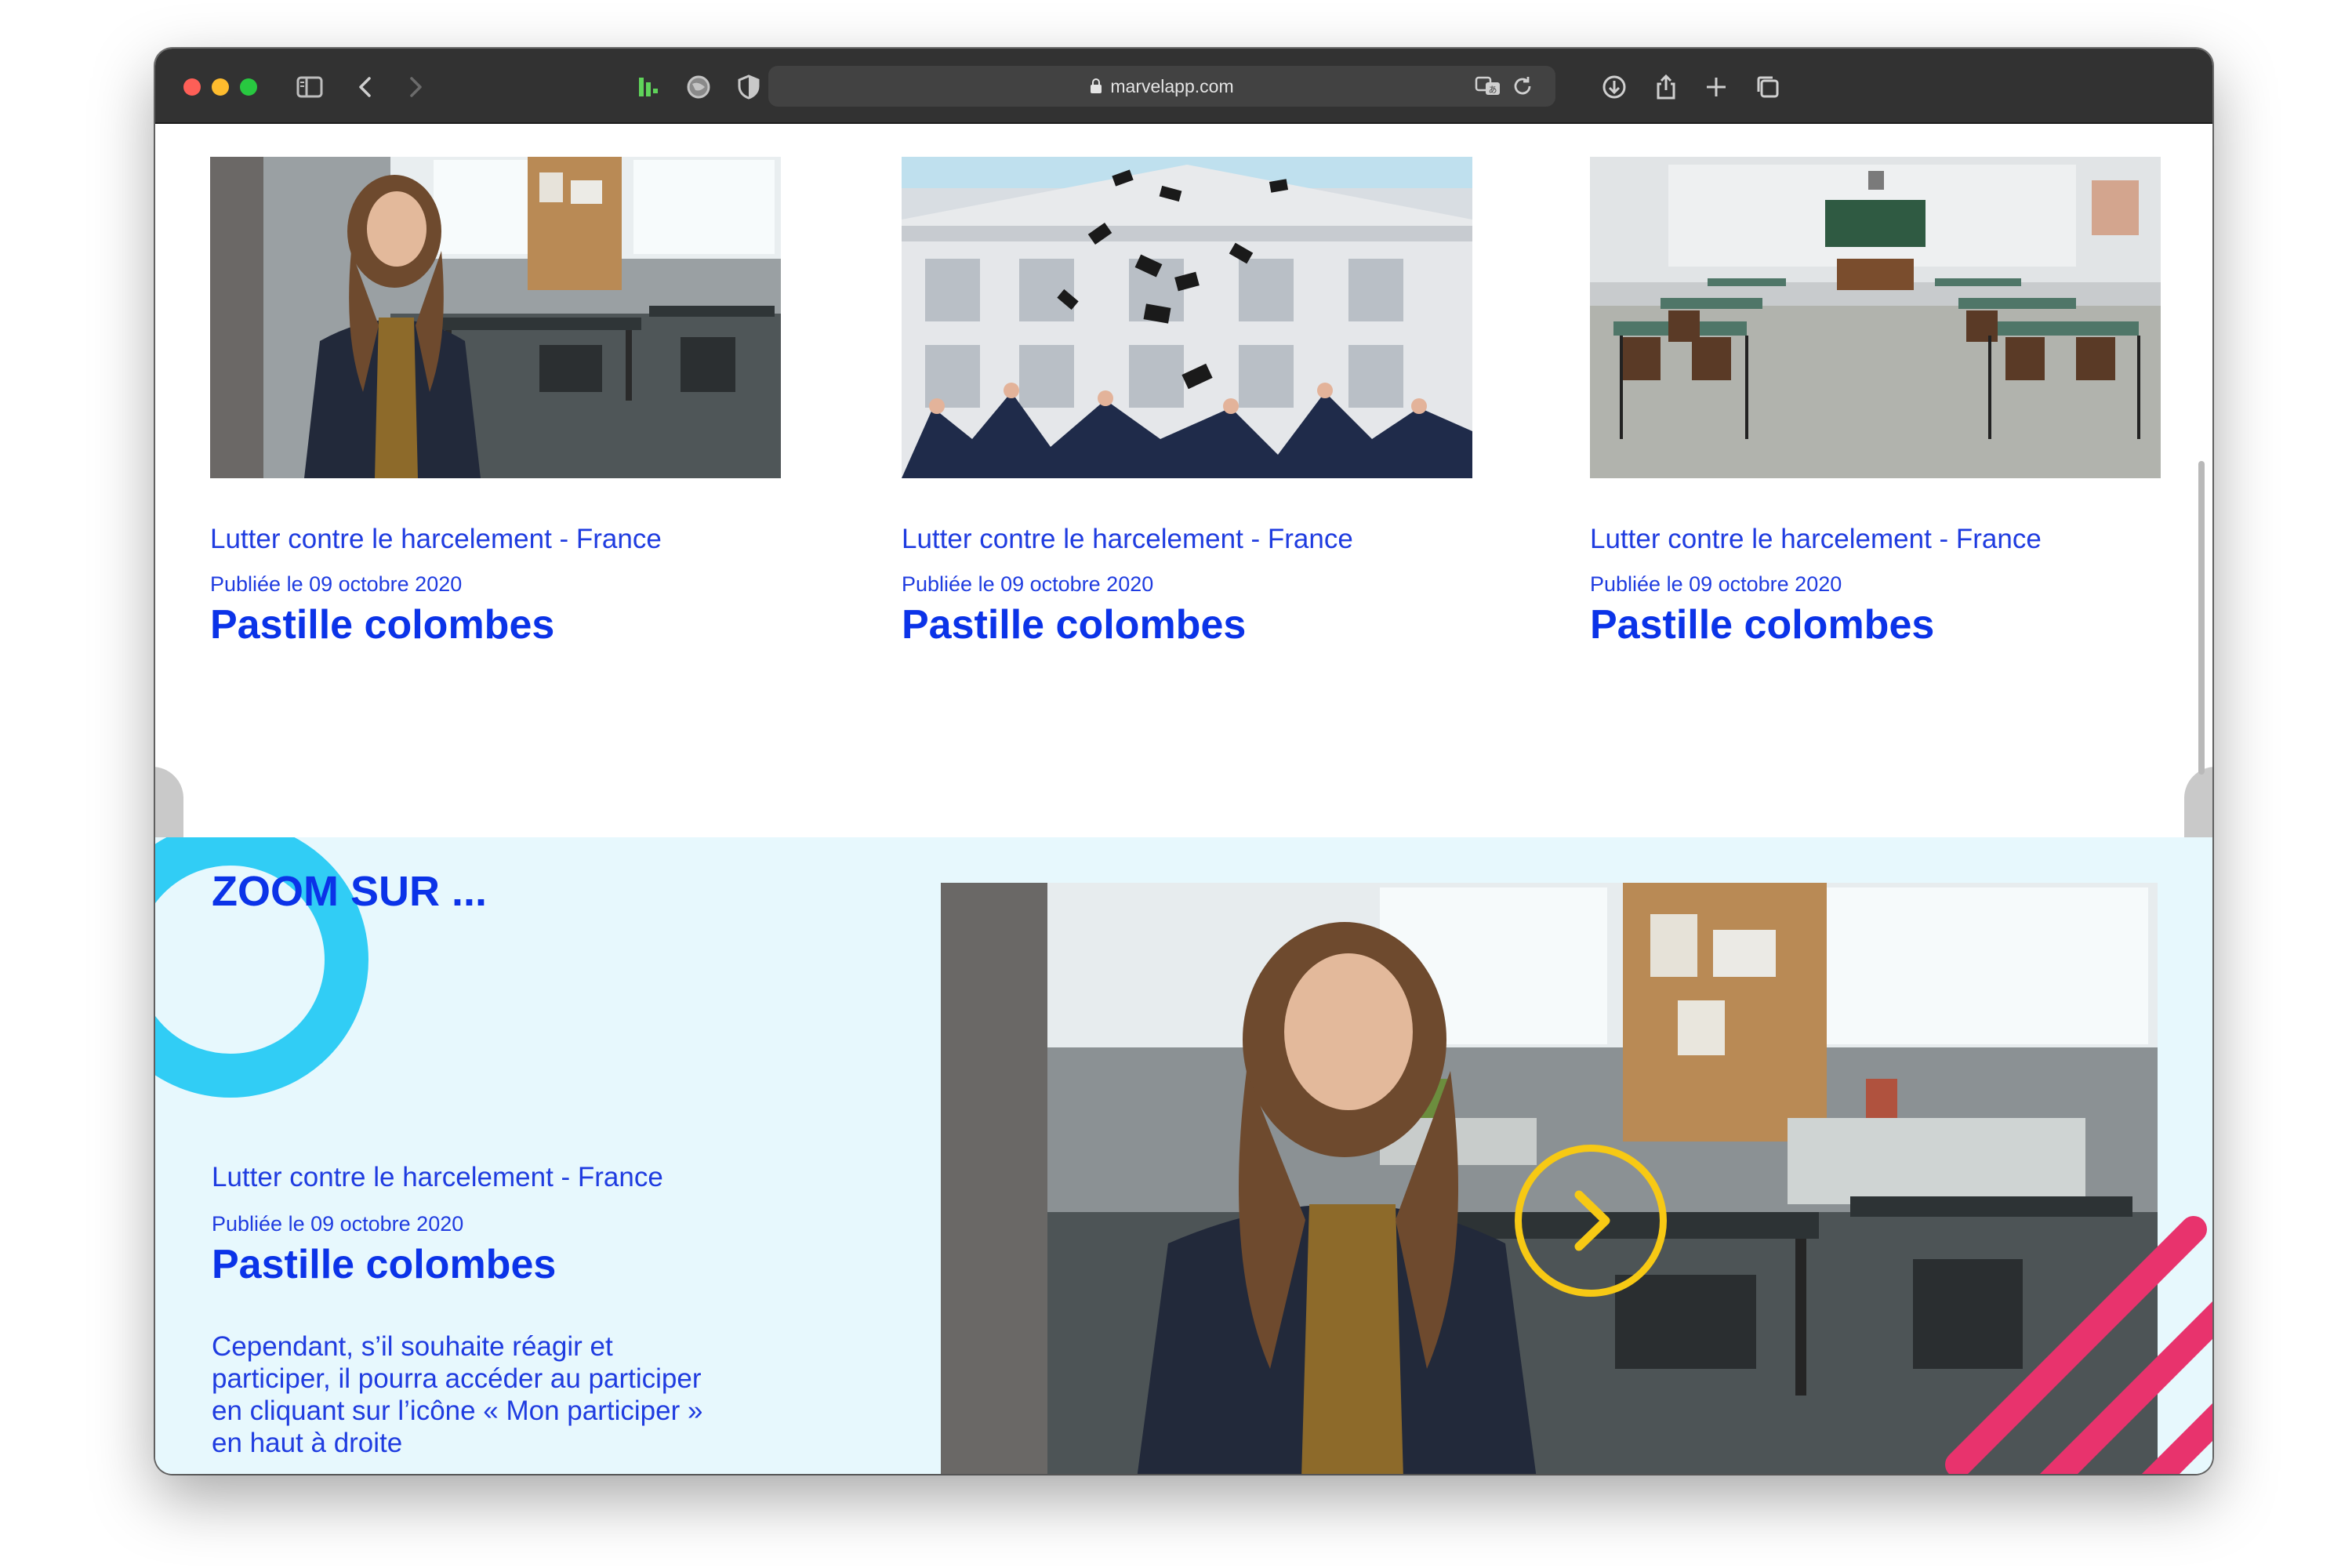  What do you see at coordinates (1614, 87) in the screenshot?
I see `download-icon` at bounding box center [1614, 87].